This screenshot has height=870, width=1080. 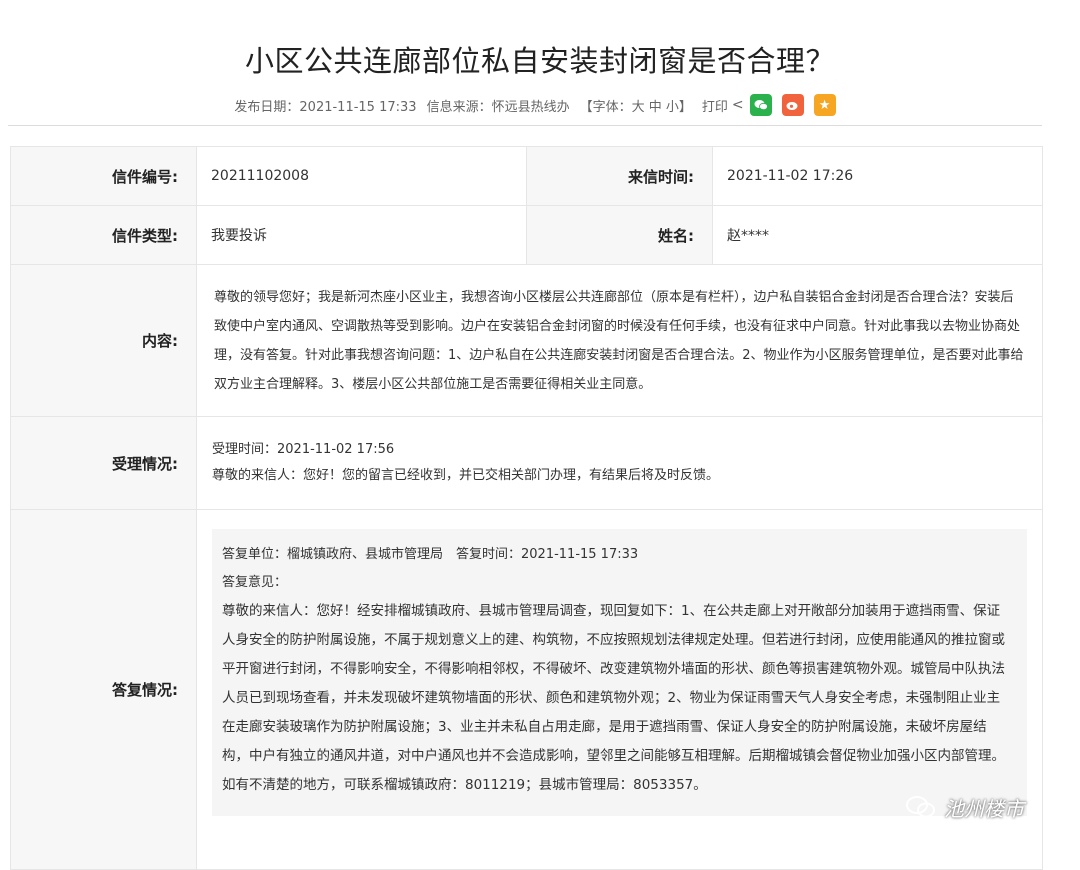 What do you see at coordinates (539, 61) in the screenshot?
I see `page-title: 小区公共连廊部位私自安装封闭窗是否合理？` at bounding box center [539, 61].